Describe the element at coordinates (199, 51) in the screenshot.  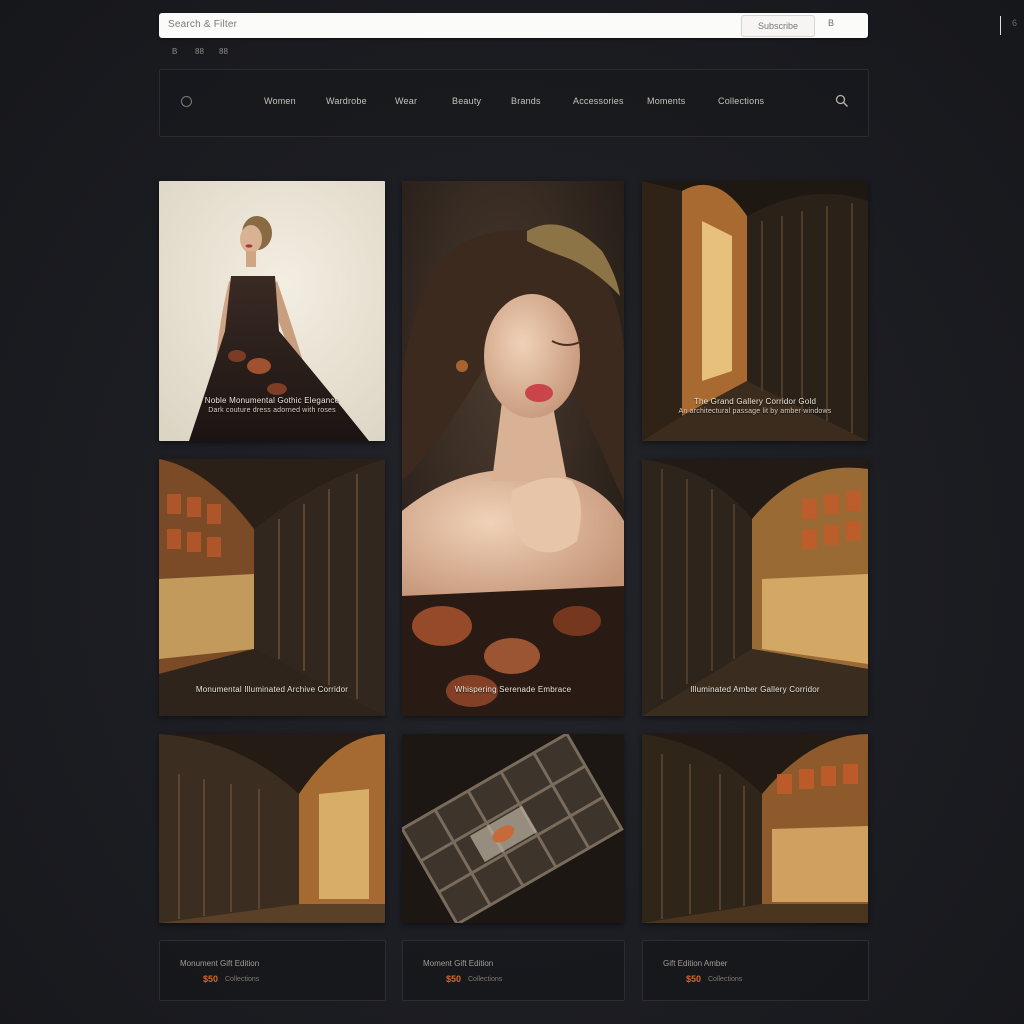
I see `toolbar-icon-2: 88` at that location.